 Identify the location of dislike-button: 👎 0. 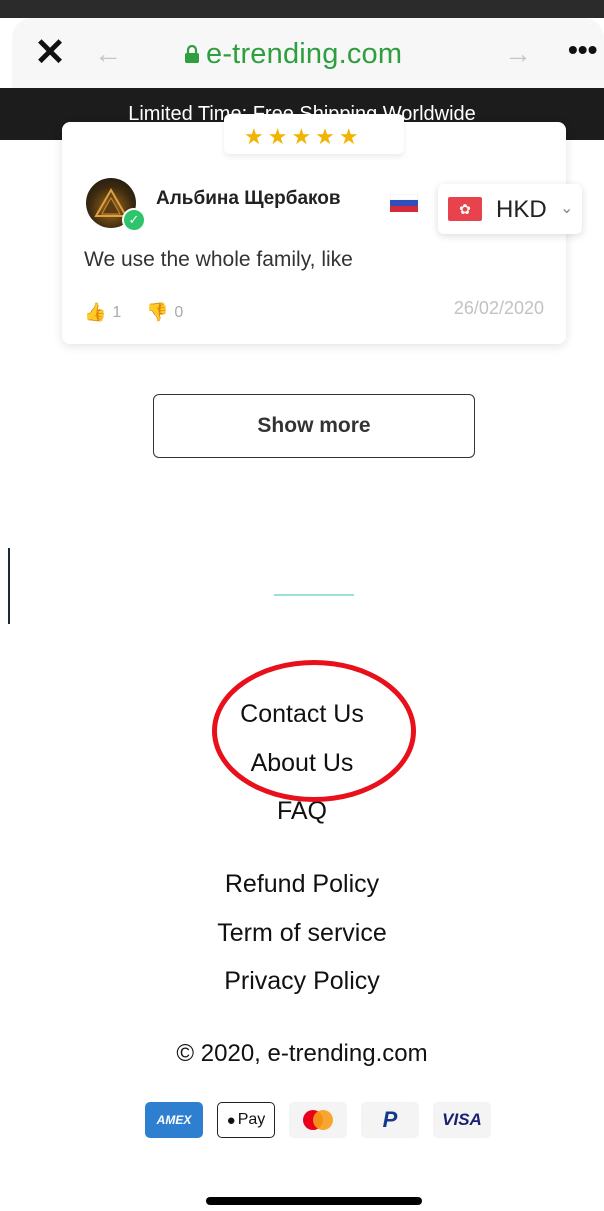
(164, 312).